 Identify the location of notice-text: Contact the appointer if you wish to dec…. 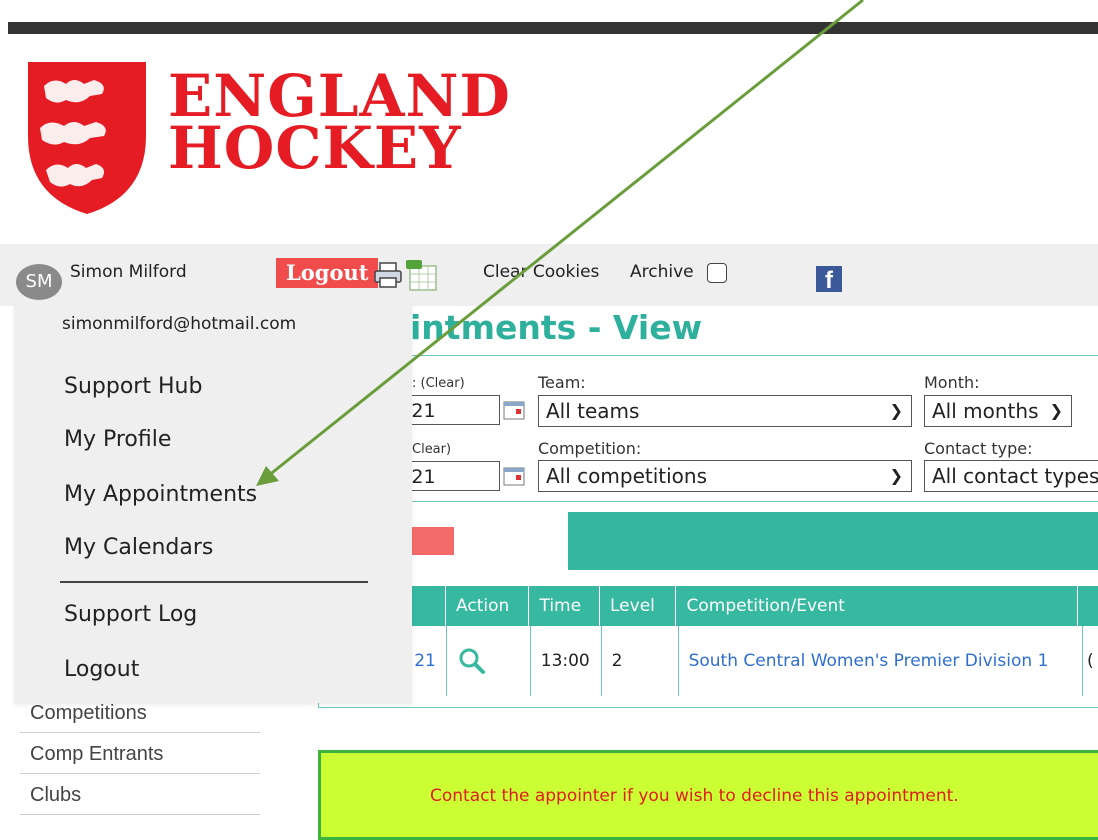
(694, 796).